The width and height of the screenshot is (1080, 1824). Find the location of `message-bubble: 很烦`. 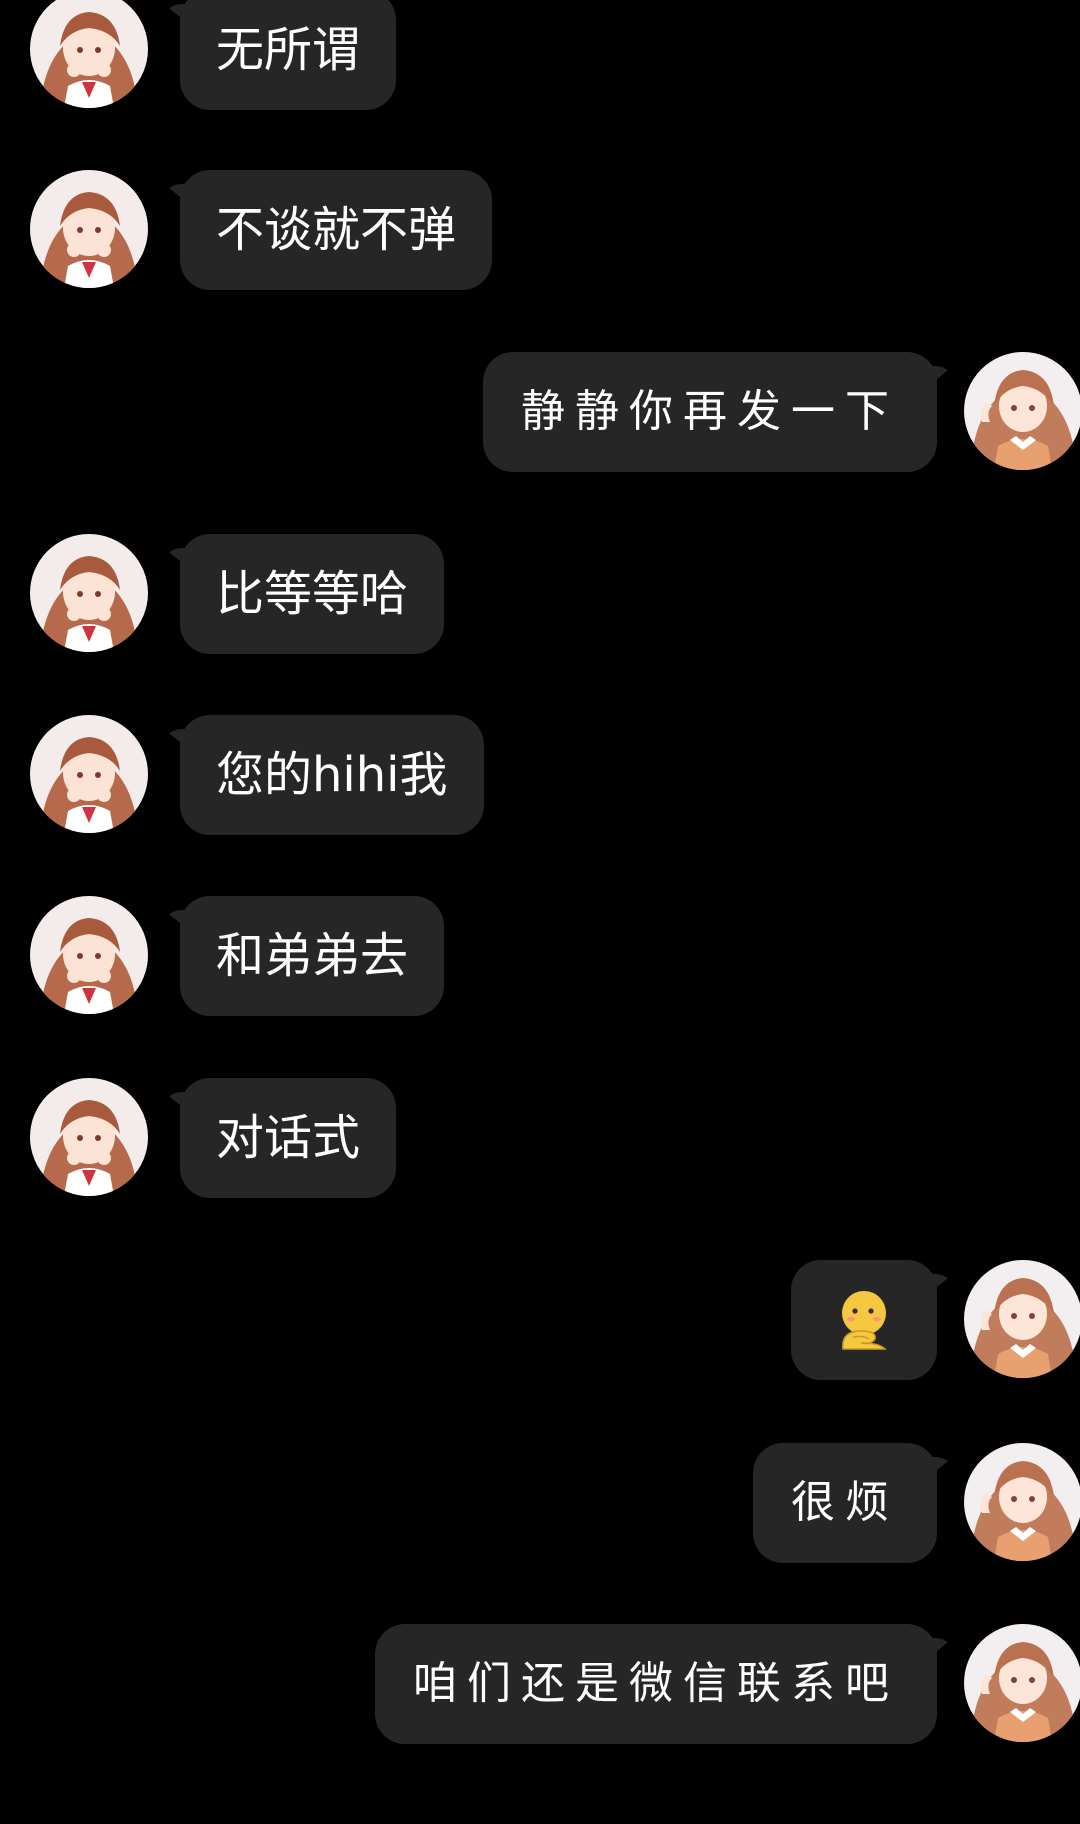

message-bubble: 很烦 is located at coordinates (845, 1503).